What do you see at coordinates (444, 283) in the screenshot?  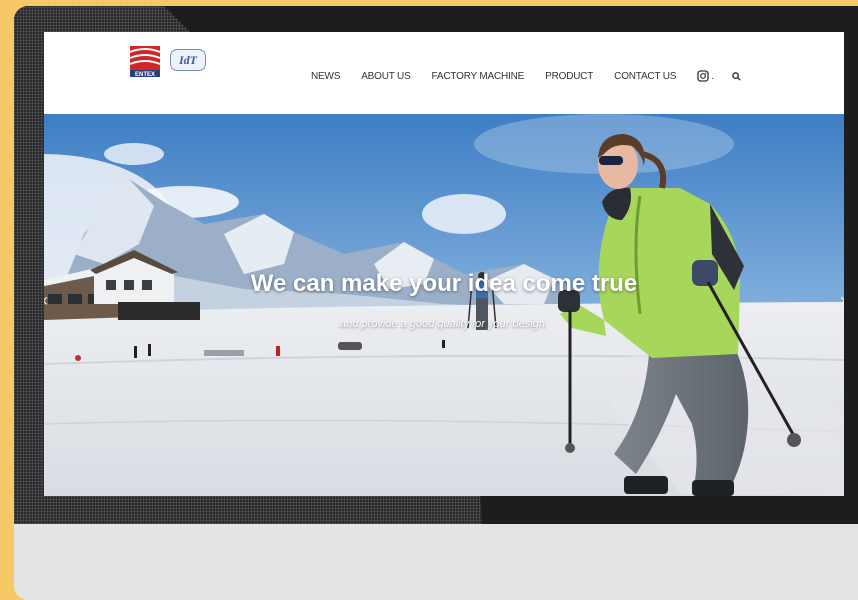 I see `hero-title: We can make your idea come true` at bounding box center [444, 283].